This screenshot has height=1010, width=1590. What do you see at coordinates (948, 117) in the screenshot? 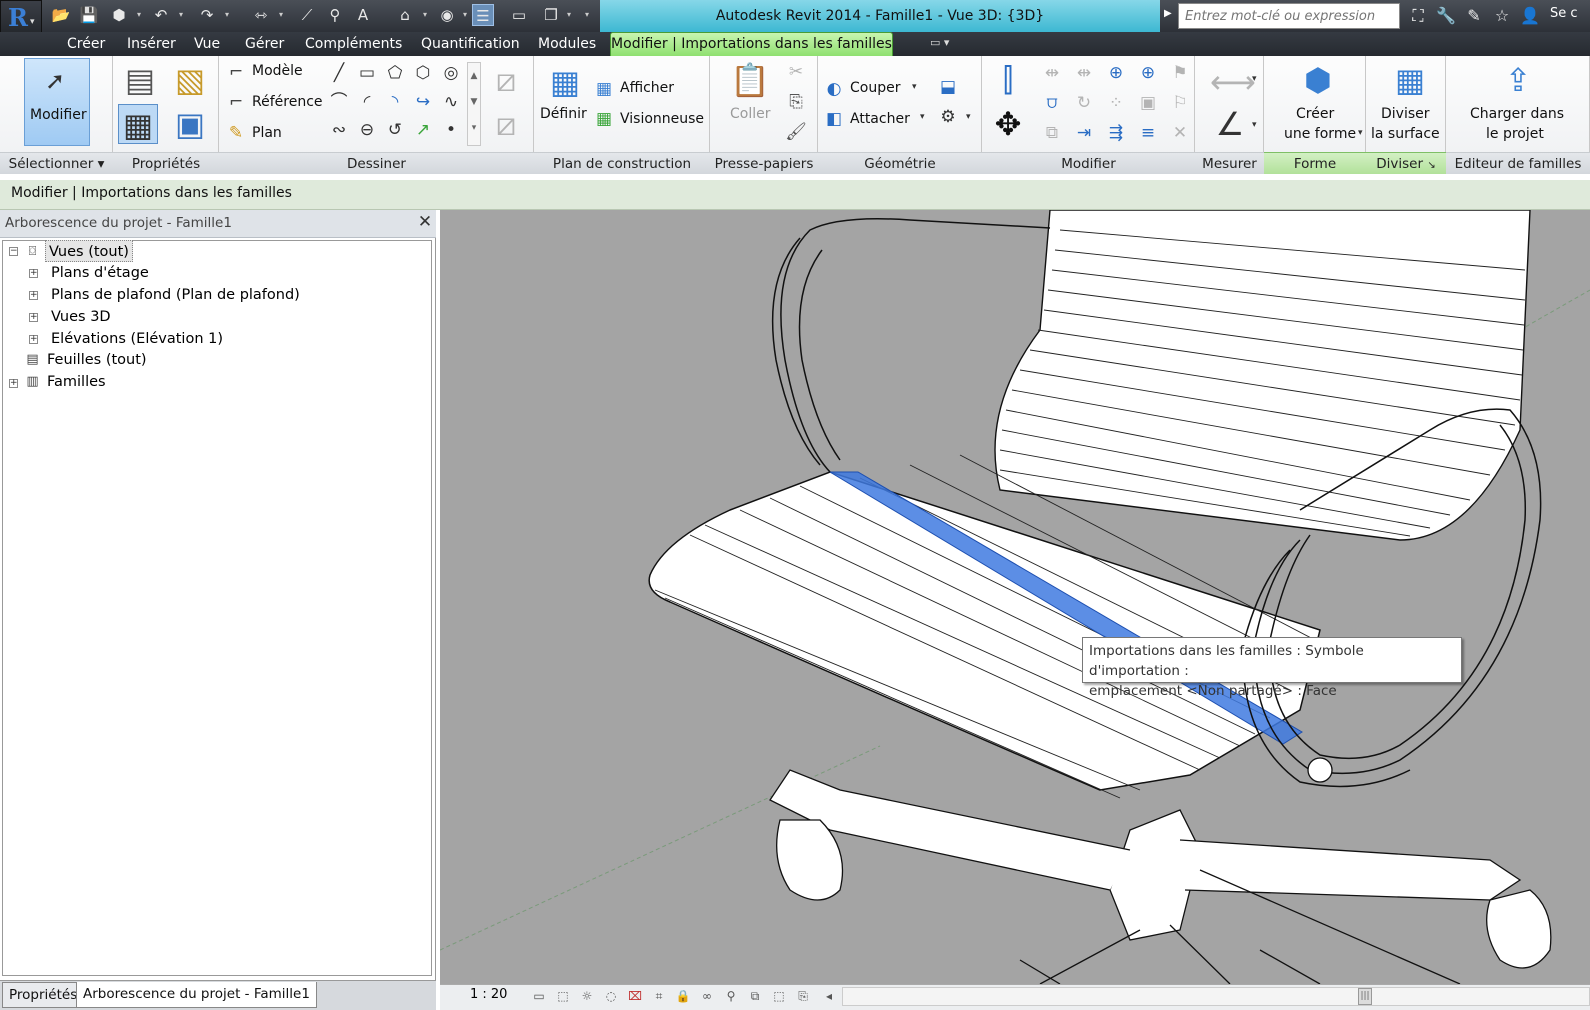
I see `paint-icon: ⚙` at bounding box center [948, 117].